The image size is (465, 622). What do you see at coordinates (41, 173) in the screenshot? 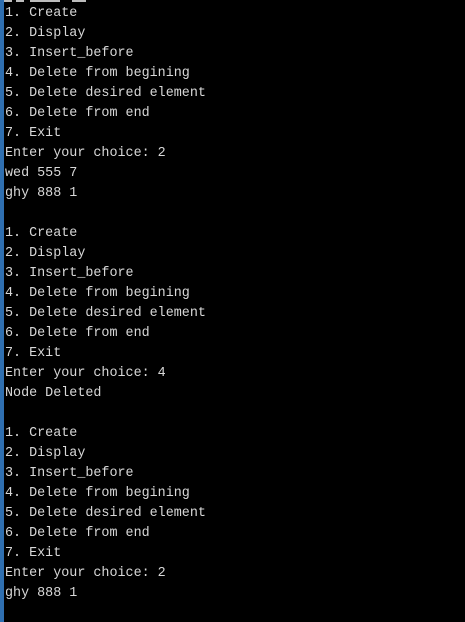
I see `console-line: wed 555 7` at bounding box center [41, 173].